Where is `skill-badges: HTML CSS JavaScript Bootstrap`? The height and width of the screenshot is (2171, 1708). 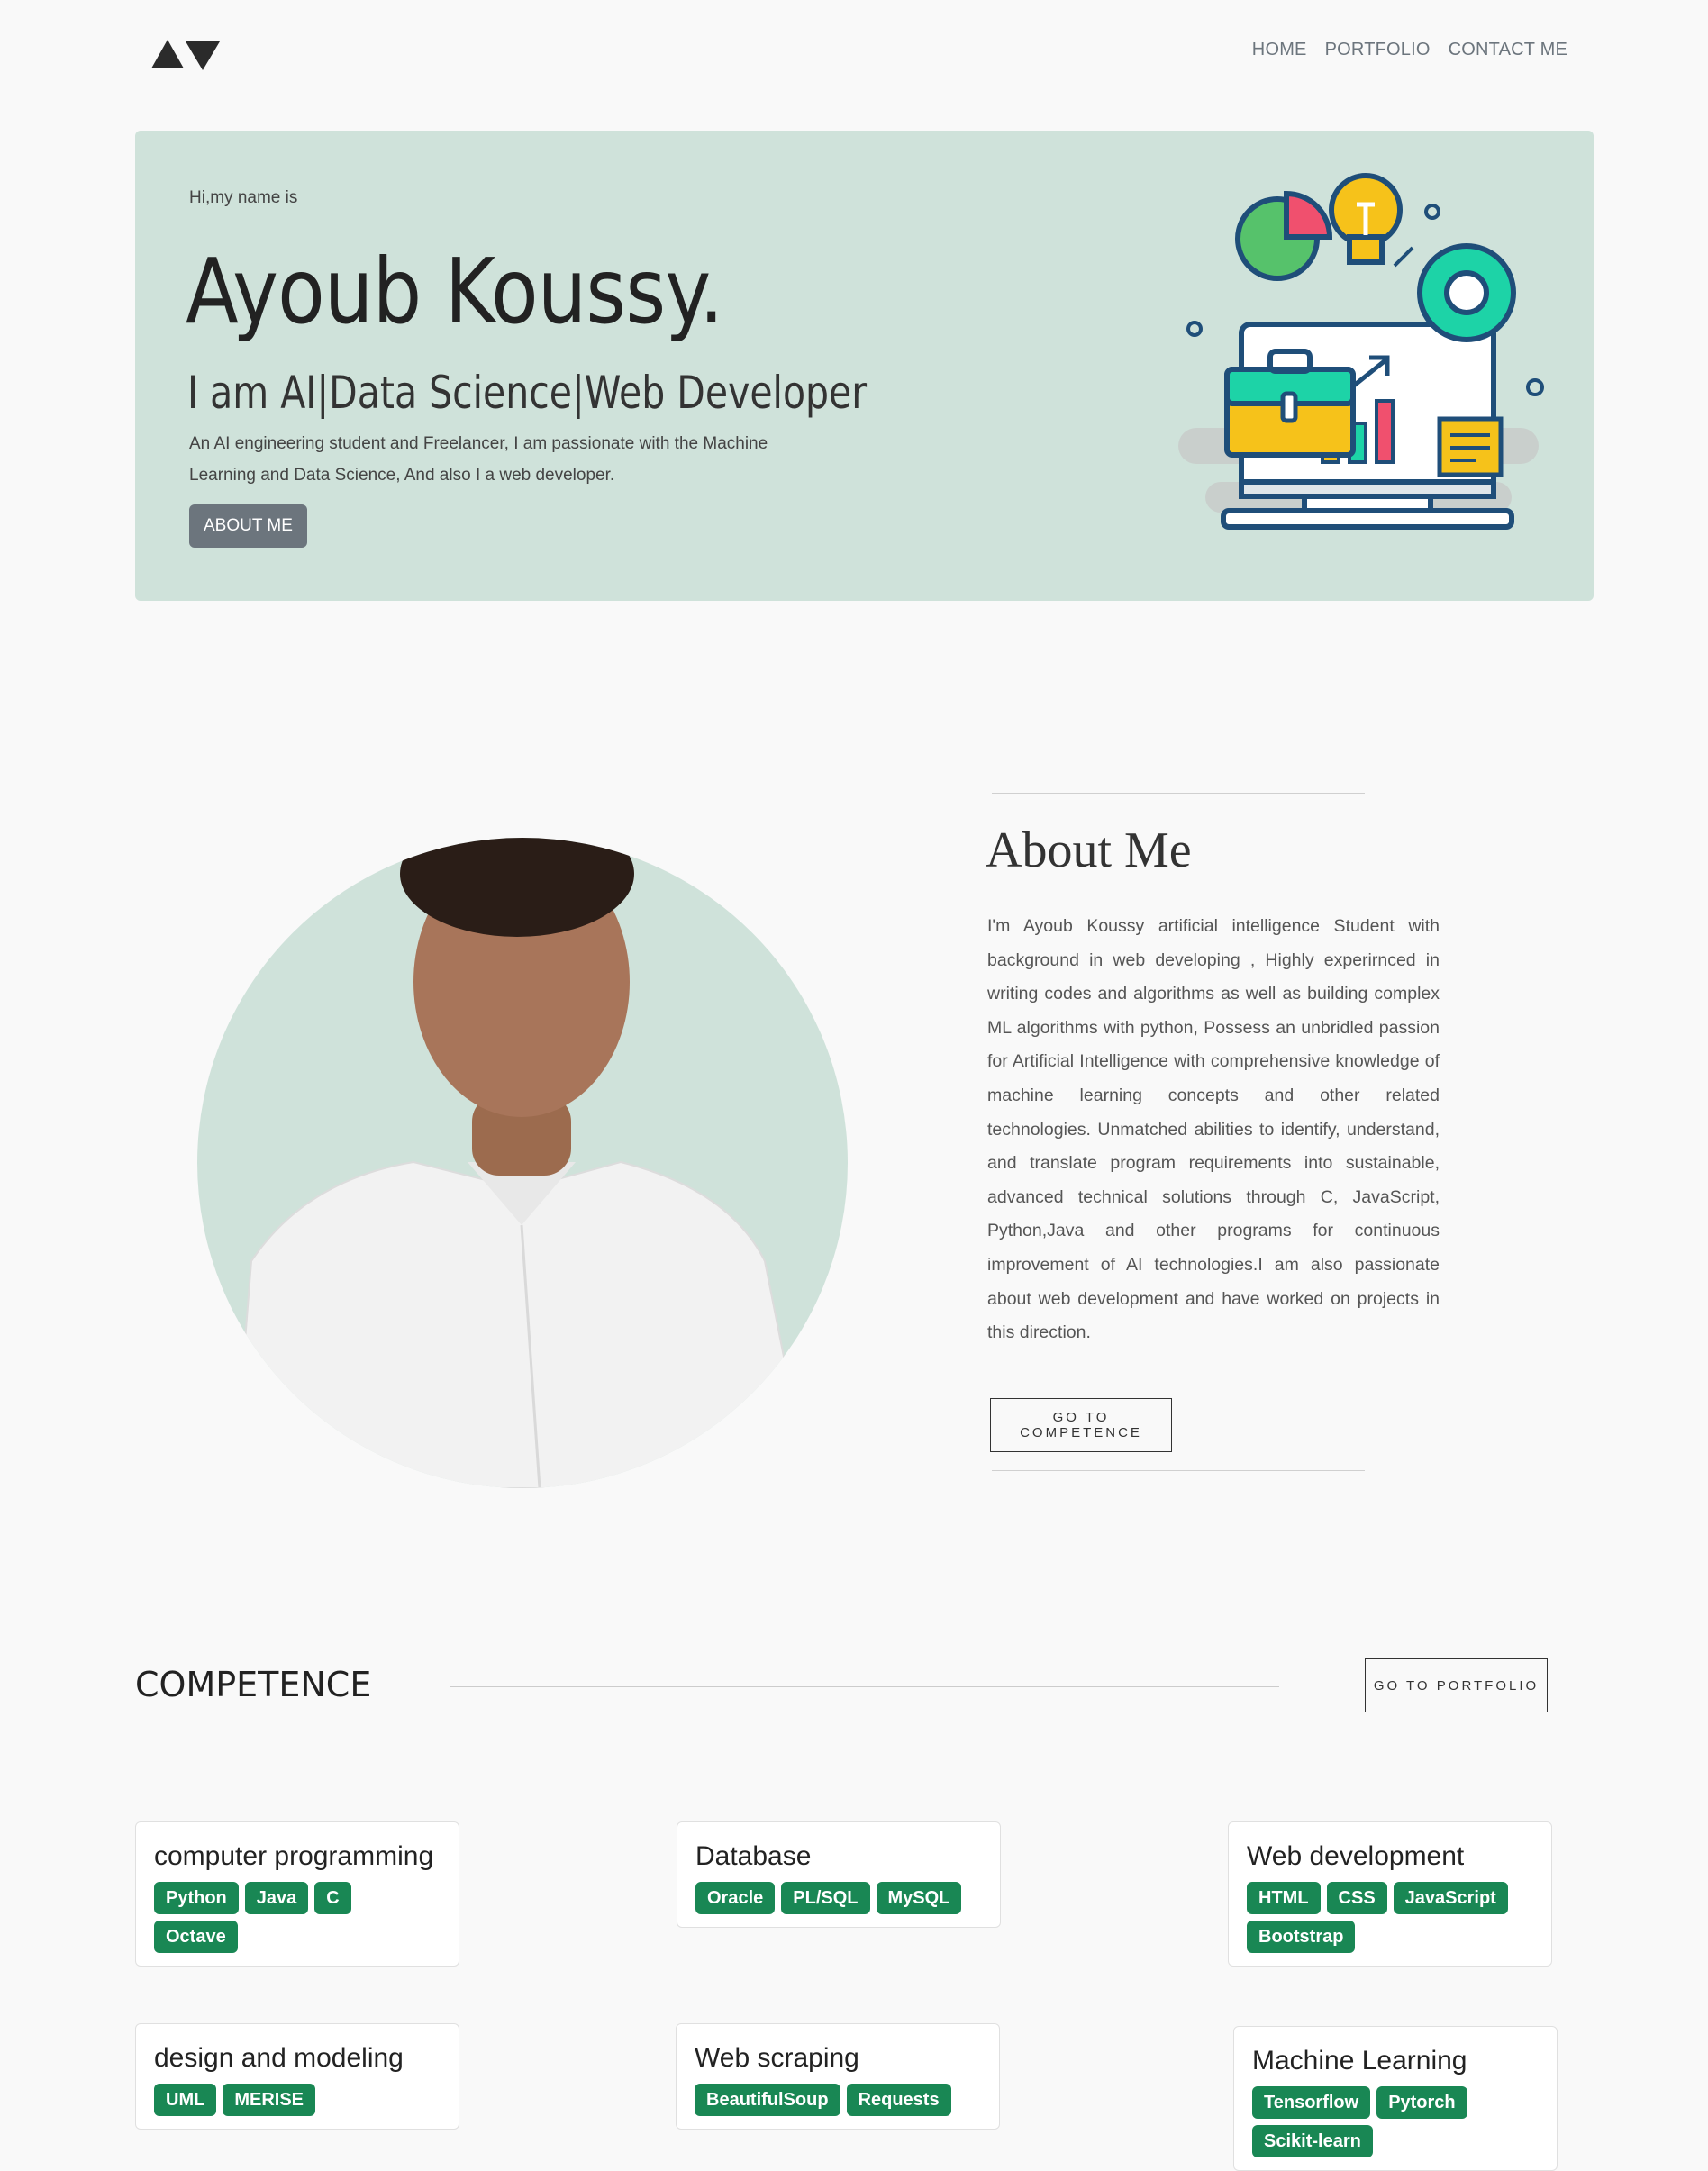
skill-badges: HTML CSS JavaScript Bootstrap is located at coordinates (1390, 1917).